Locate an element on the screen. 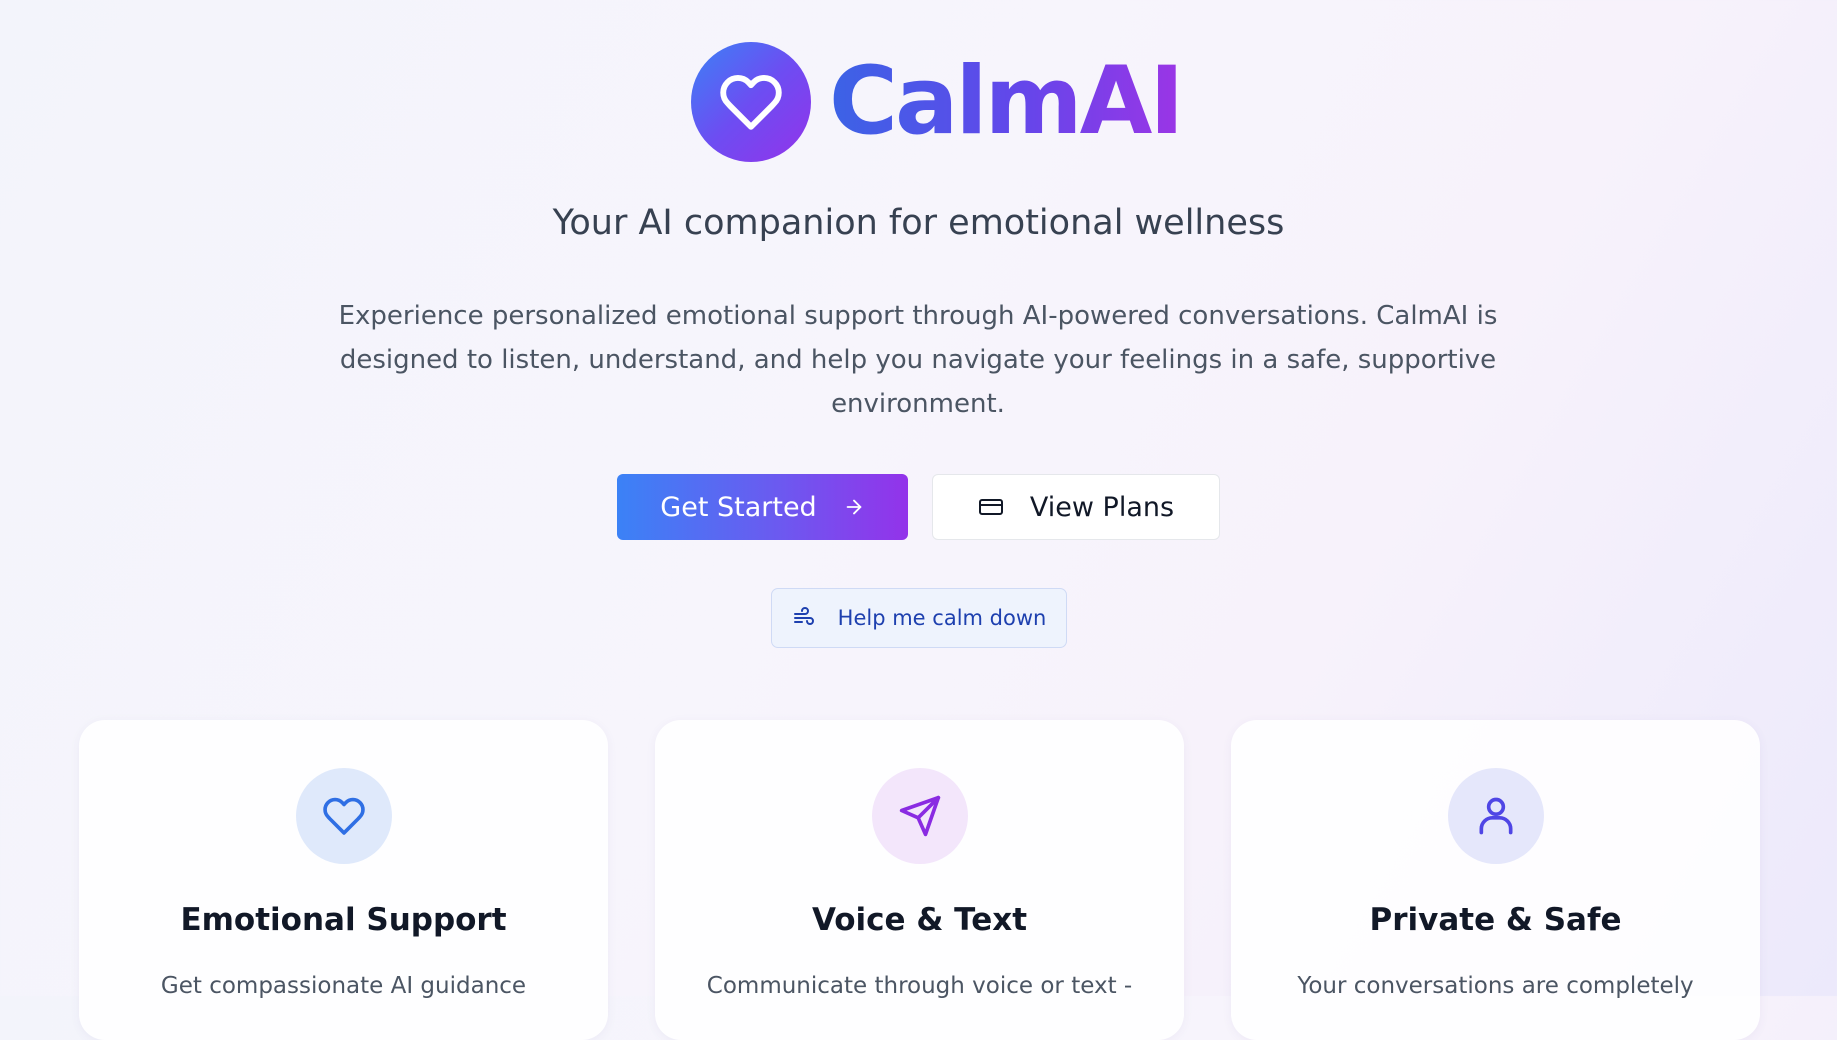 Image resolution: width=1837 pixels, height=1040 pixels. view-plans-label: View Plans is located at coordinates (1102, 507).